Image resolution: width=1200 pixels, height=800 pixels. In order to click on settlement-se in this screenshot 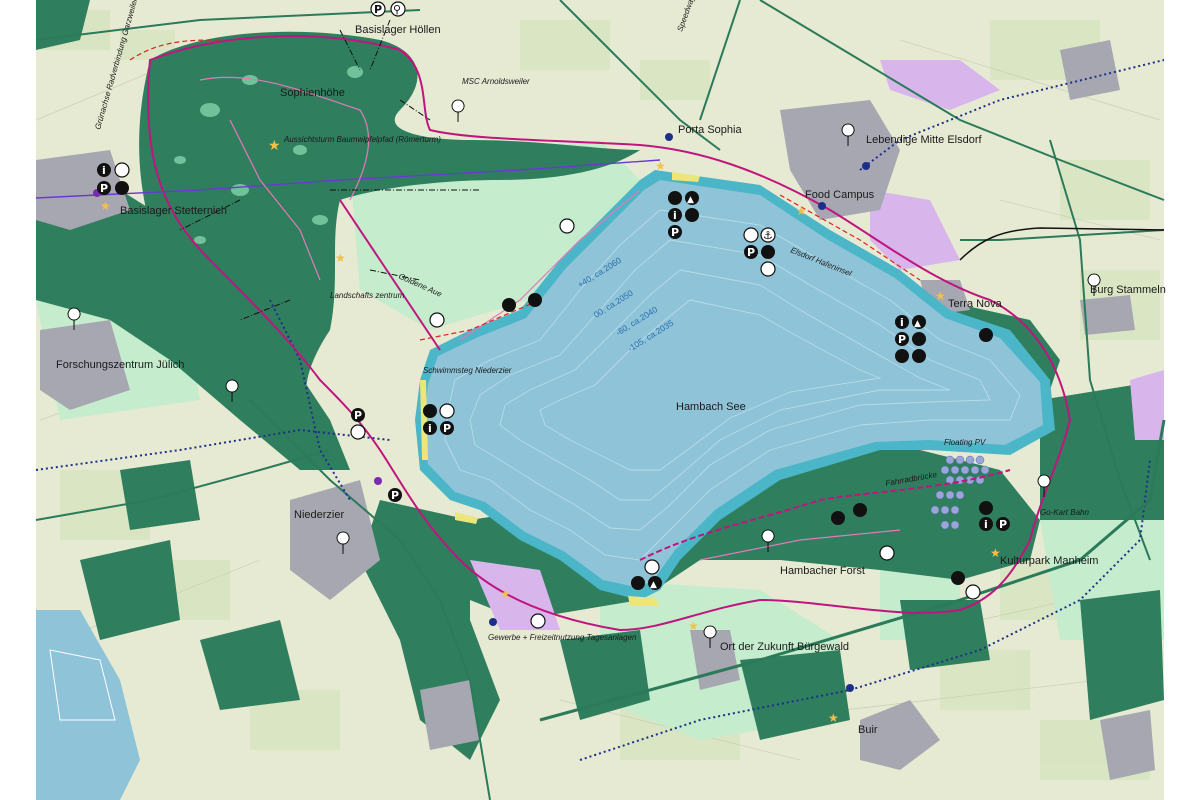, I will do `click(1127, 745)`.